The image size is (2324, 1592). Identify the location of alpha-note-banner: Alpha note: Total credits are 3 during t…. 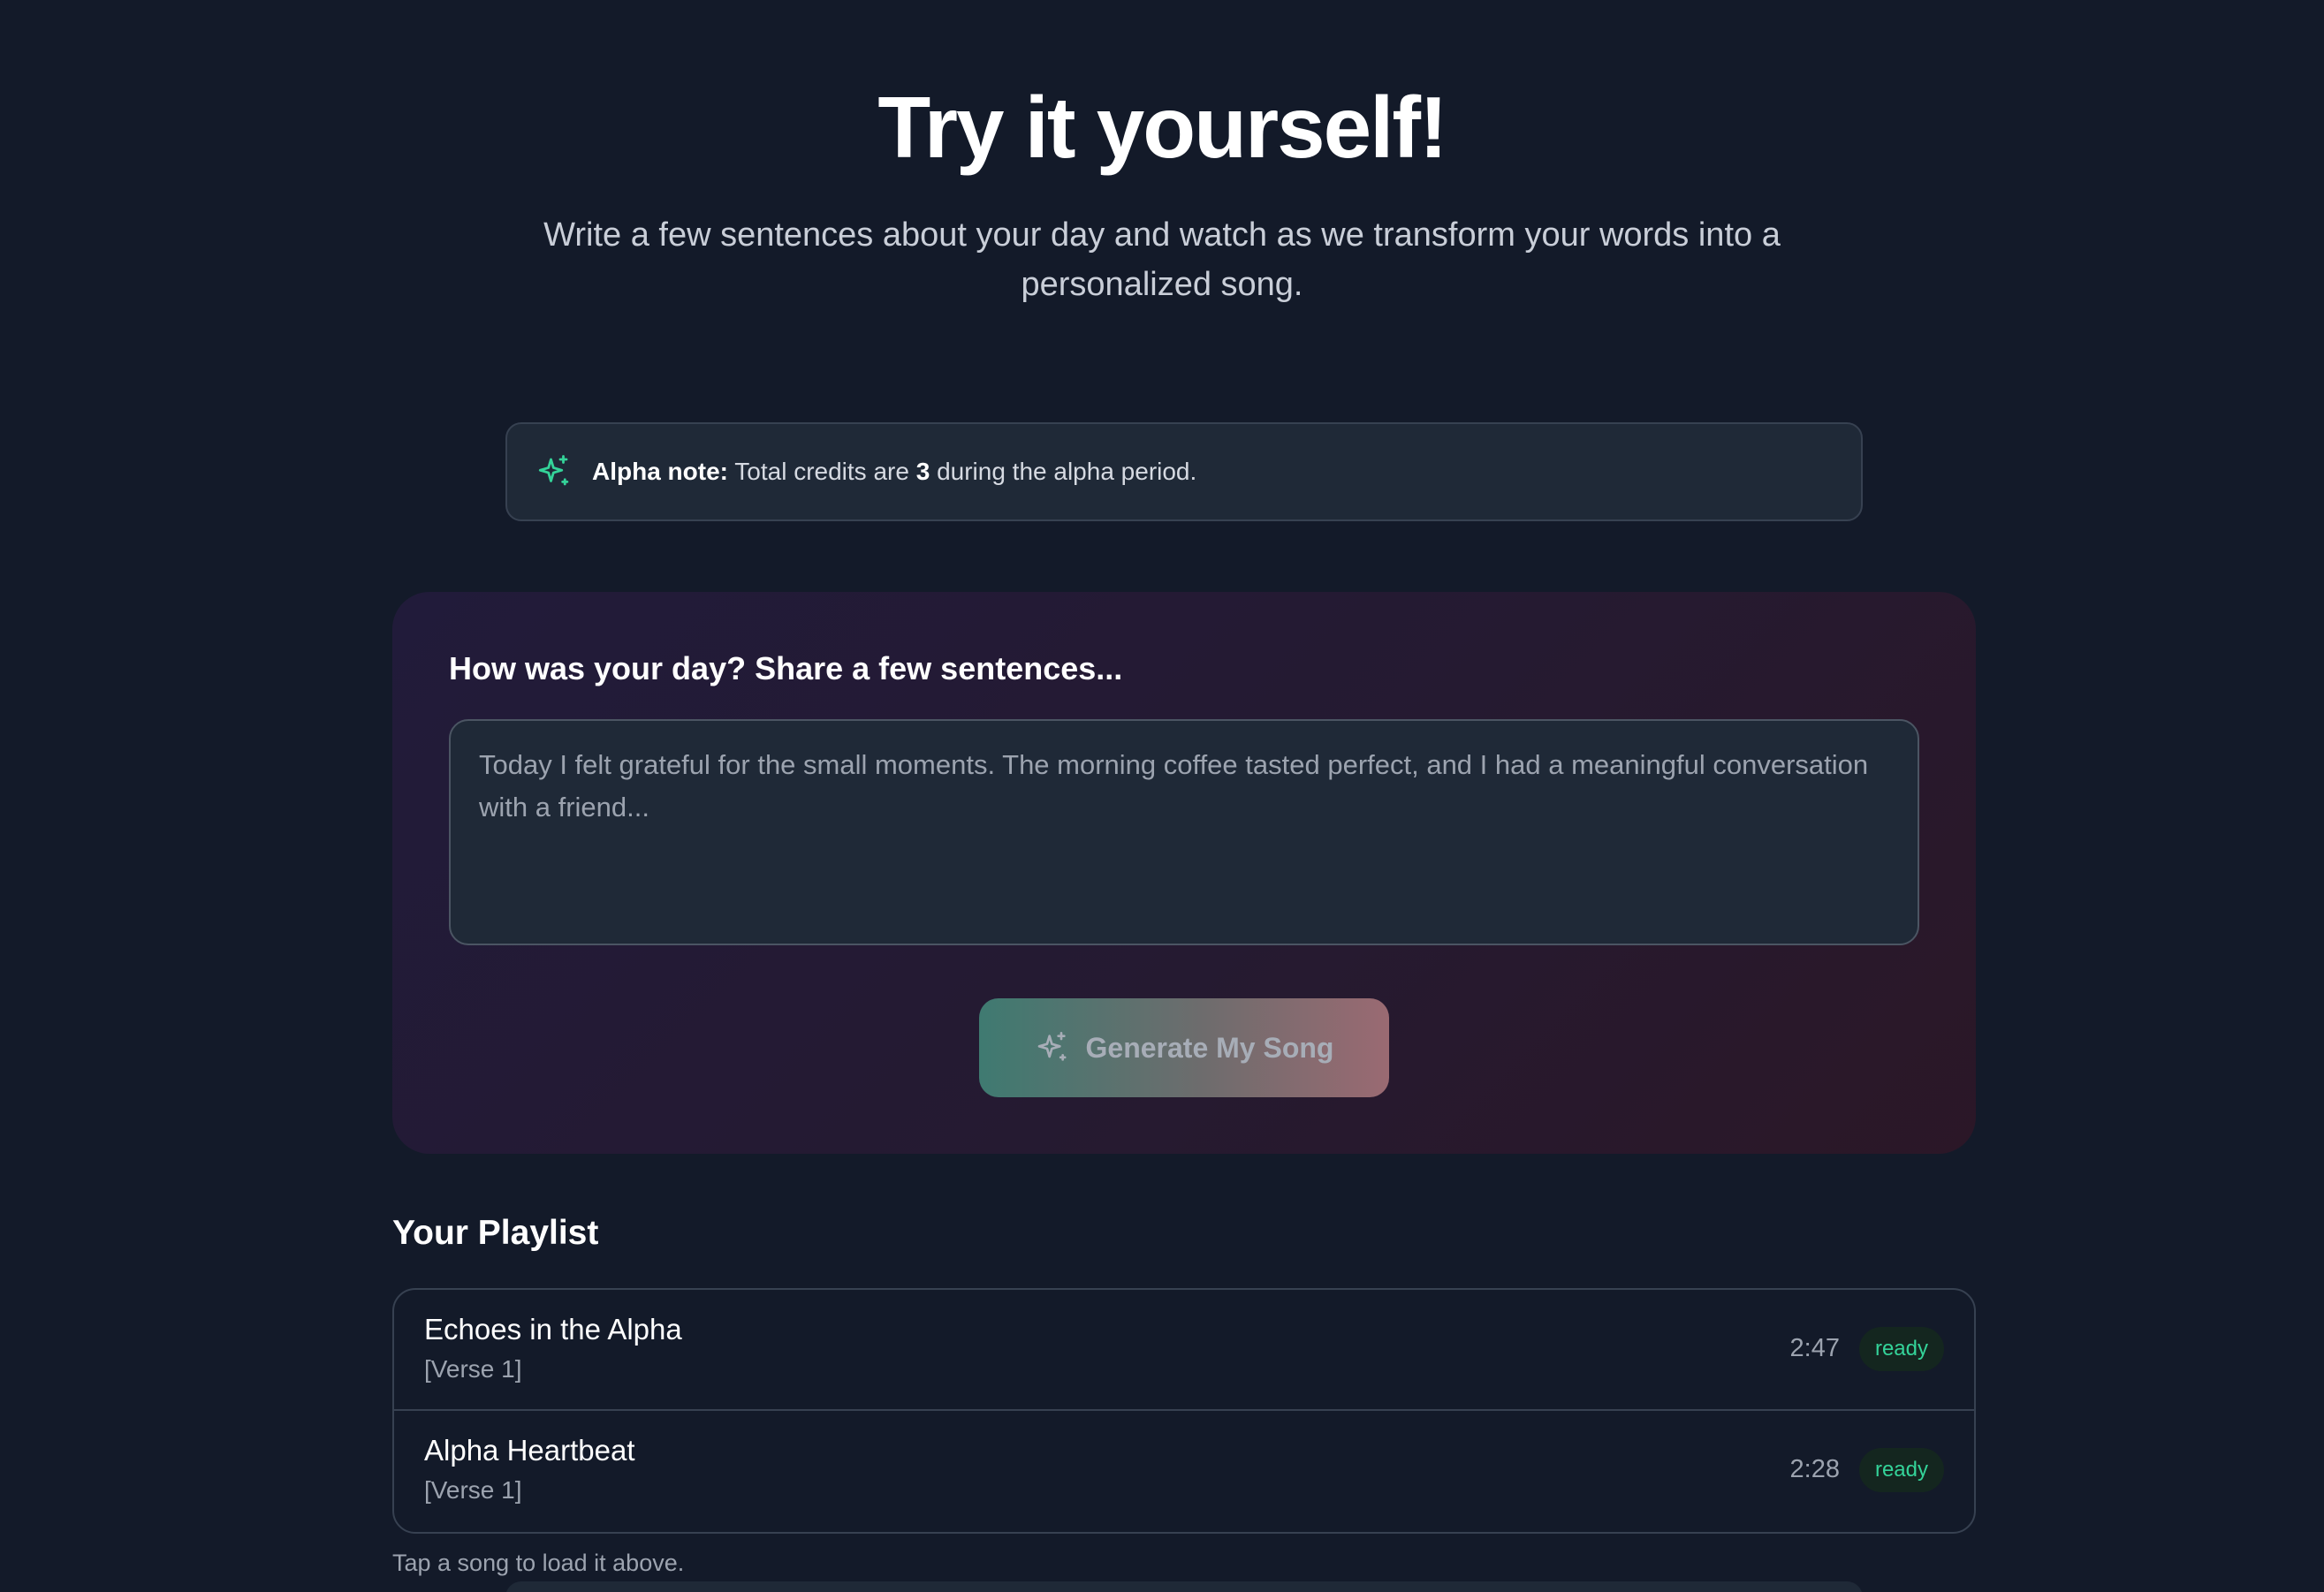
(1184, 471).